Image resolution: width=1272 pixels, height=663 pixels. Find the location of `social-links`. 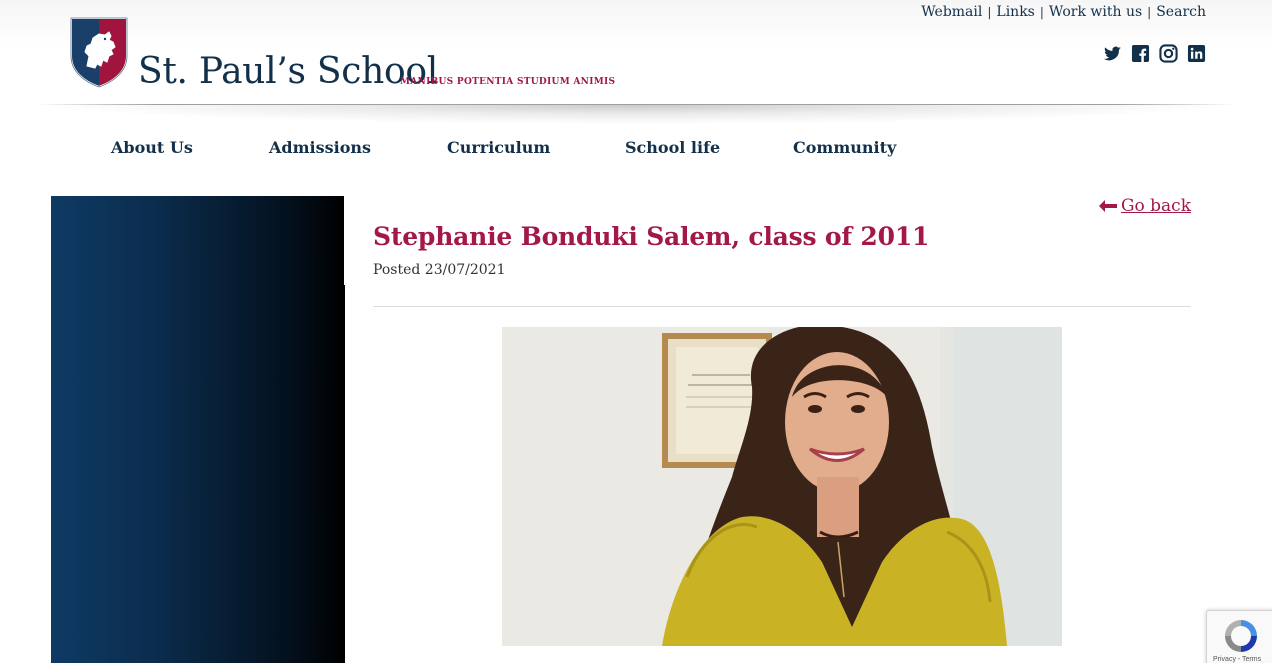

social-links is located at coordinates (1154, 53).